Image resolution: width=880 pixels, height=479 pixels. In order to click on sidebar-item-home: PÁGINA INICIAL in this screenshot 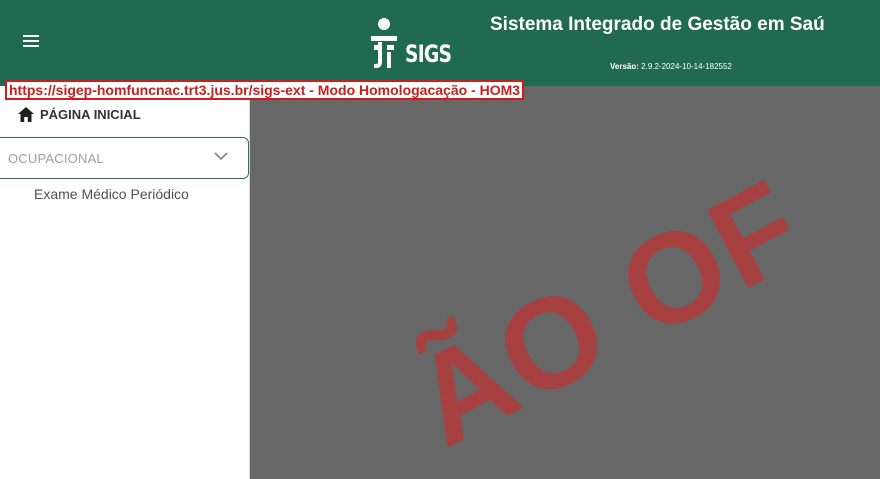, I will do `click(79, 114)`.